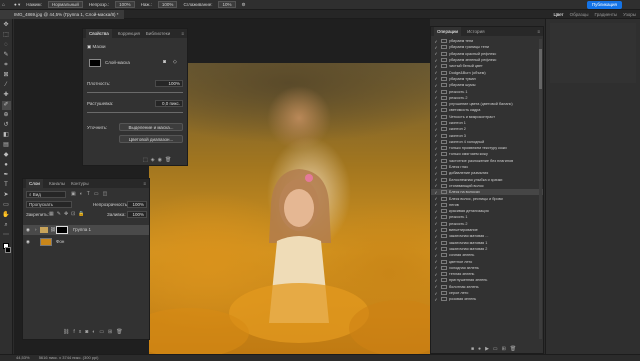 Image resolution: width=640 pixels, height=361 pixels. I want to click on zoom-tool-icon: ⌕, so click(6, 225).